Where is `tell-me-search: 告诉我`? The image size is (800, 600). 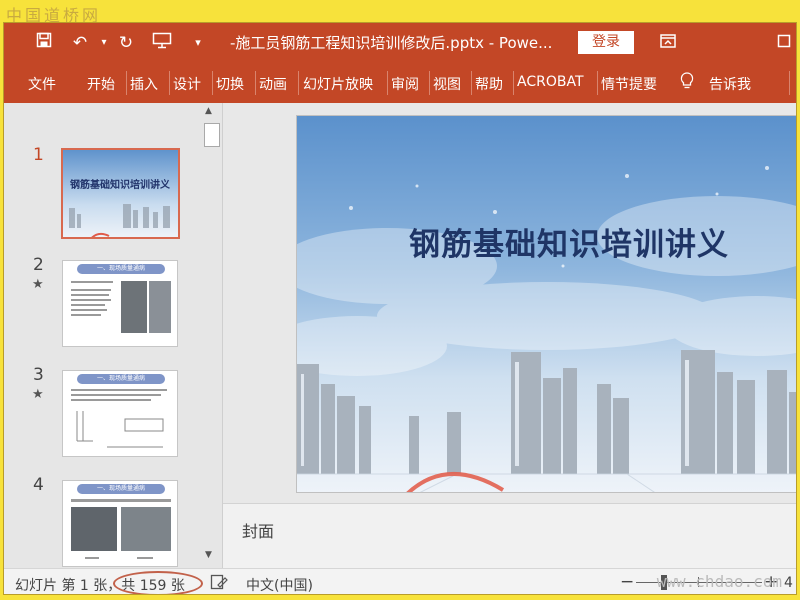 tell-me-search: 告诉我 is located at coordinates (730, 84).